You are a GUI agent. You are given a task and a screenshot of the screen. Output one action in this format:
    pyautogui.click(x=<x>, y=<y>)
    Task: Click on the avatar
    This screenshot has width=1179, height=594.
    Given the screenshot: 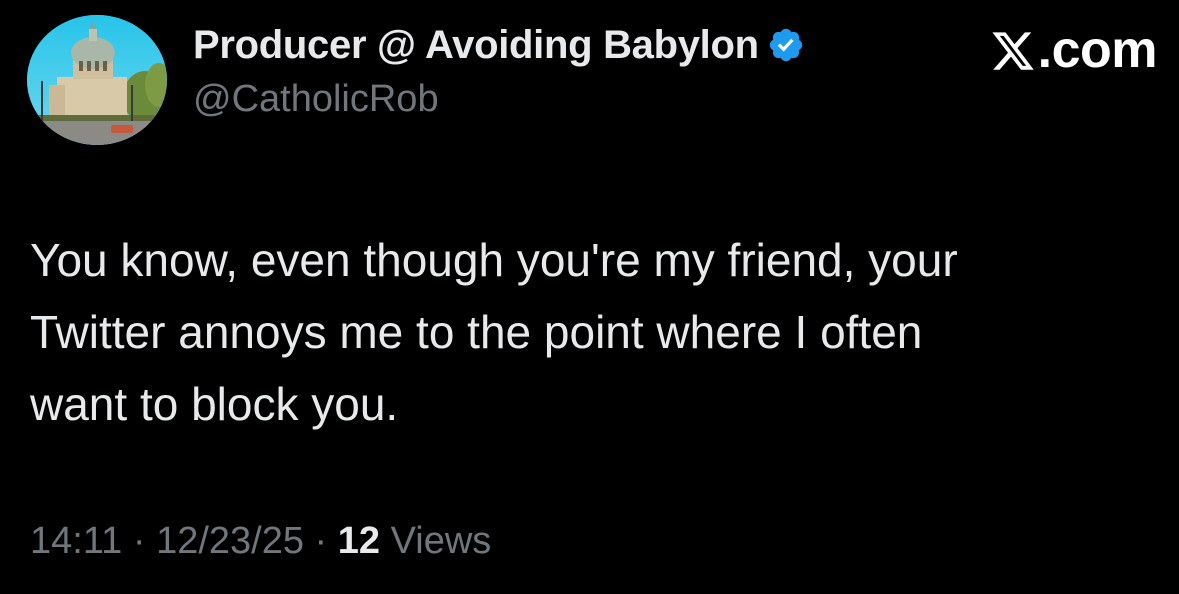 What is the action you would take?
    pyautogui.click(x=97, y=80)
    